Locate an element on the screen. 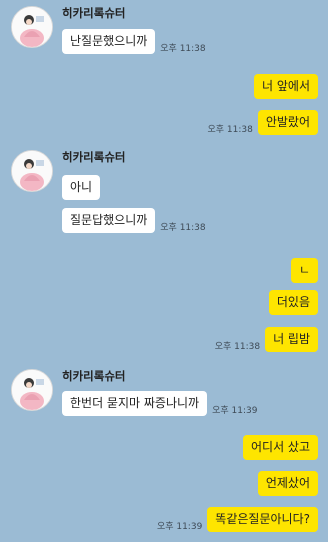  message-row: 질문답했으니까 오후 11:38 is located at coordinates (136, 220).